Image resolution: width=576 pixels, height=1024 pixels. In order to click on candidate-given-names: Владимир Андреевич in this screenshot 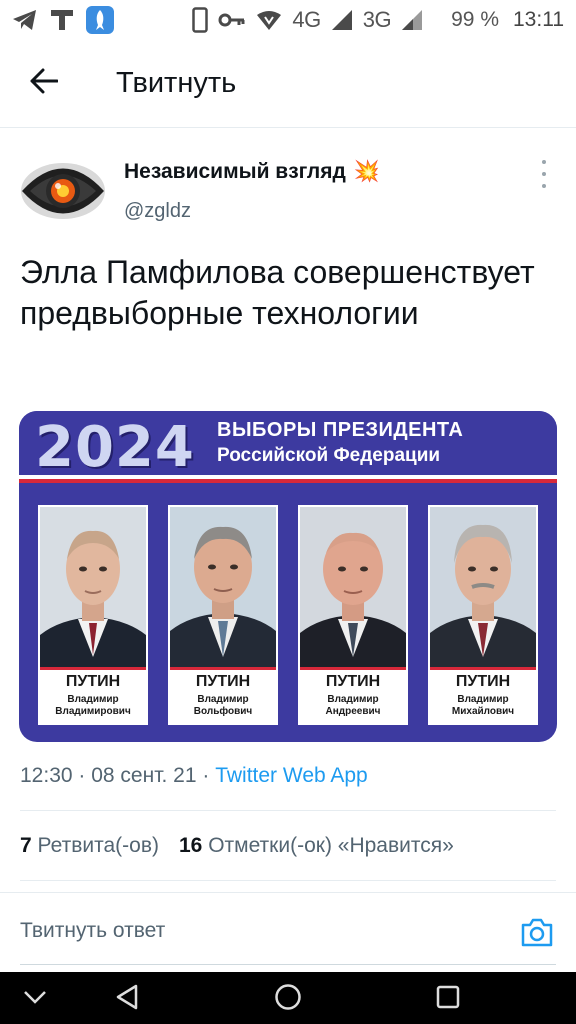, I will do `click(353, 706)`.